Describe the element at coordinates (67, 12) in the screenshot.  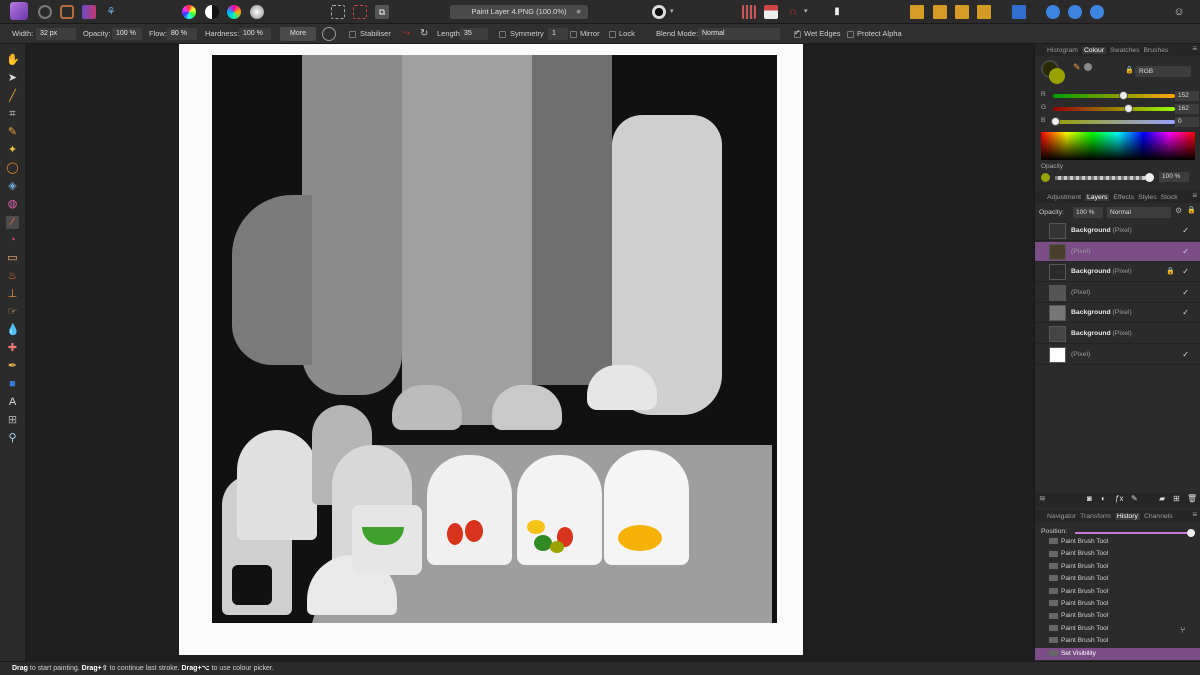
I see `persona-liquify-icon` at that location.